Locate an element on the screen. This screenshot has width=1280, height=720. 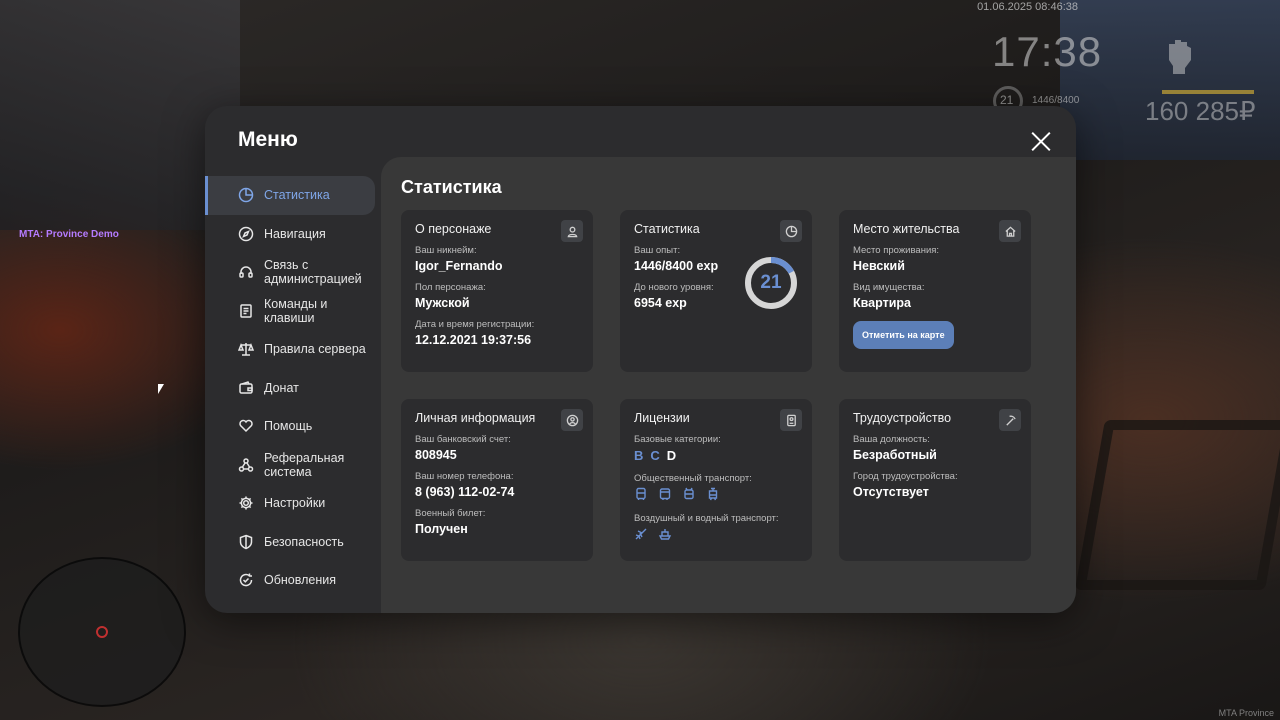
military-value: Получен is located at coordinates (441, 529).